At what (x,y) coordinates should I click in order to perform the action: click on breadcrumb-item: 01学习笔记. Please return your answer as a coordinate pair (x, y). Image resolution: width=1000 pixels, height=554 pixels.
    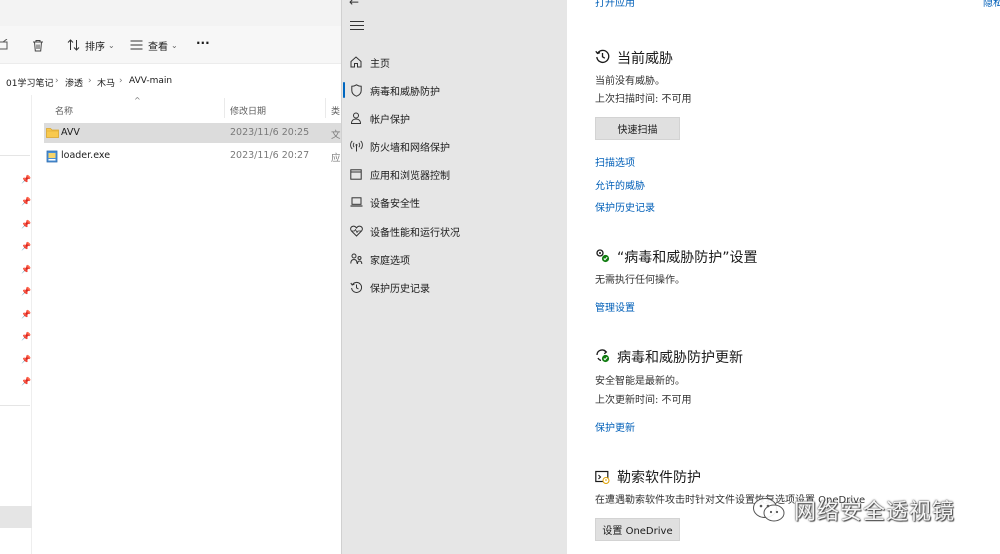
    Looking at the image, I should click on (29, 82).